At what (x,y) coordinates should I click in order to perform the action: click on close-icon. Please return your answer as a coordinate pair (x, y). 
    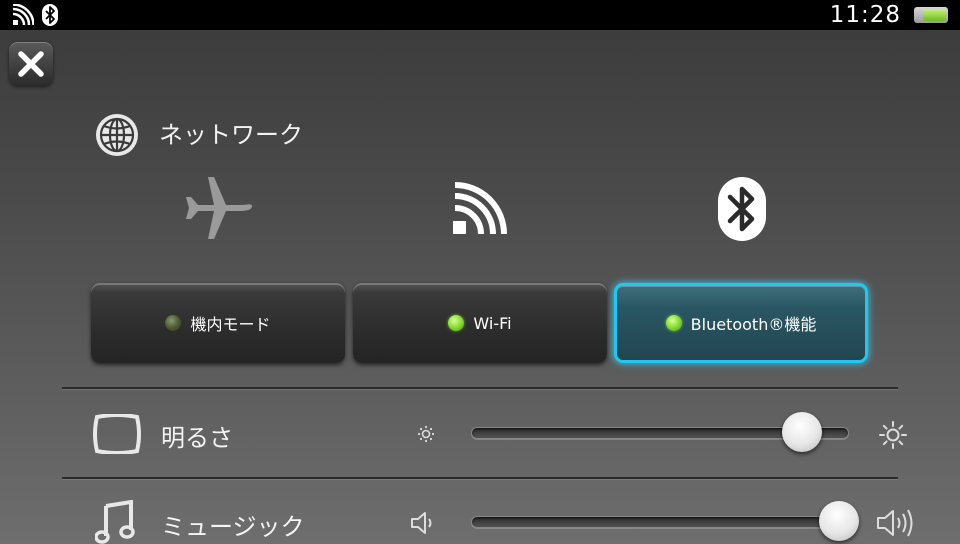
    Looking at the image, I should click on (31, 64).